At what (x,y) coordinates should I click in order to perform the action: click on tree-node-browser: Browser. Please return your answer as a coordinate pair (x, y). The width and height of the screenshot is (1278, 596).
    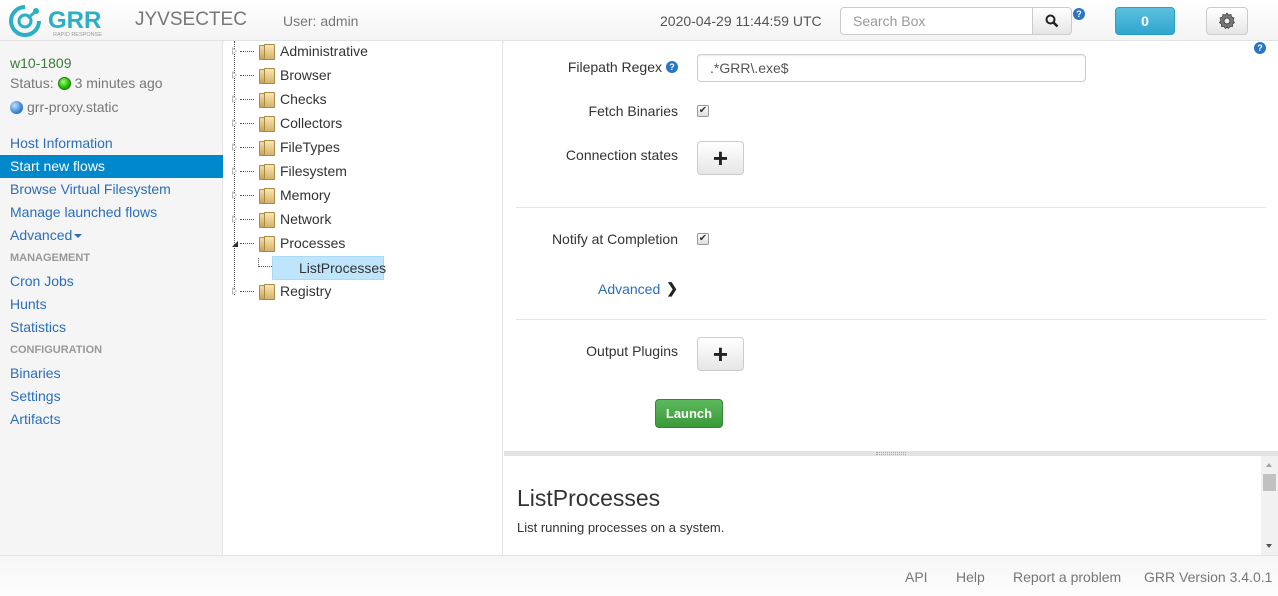
    Looking at the image, I should click on (281, 75).